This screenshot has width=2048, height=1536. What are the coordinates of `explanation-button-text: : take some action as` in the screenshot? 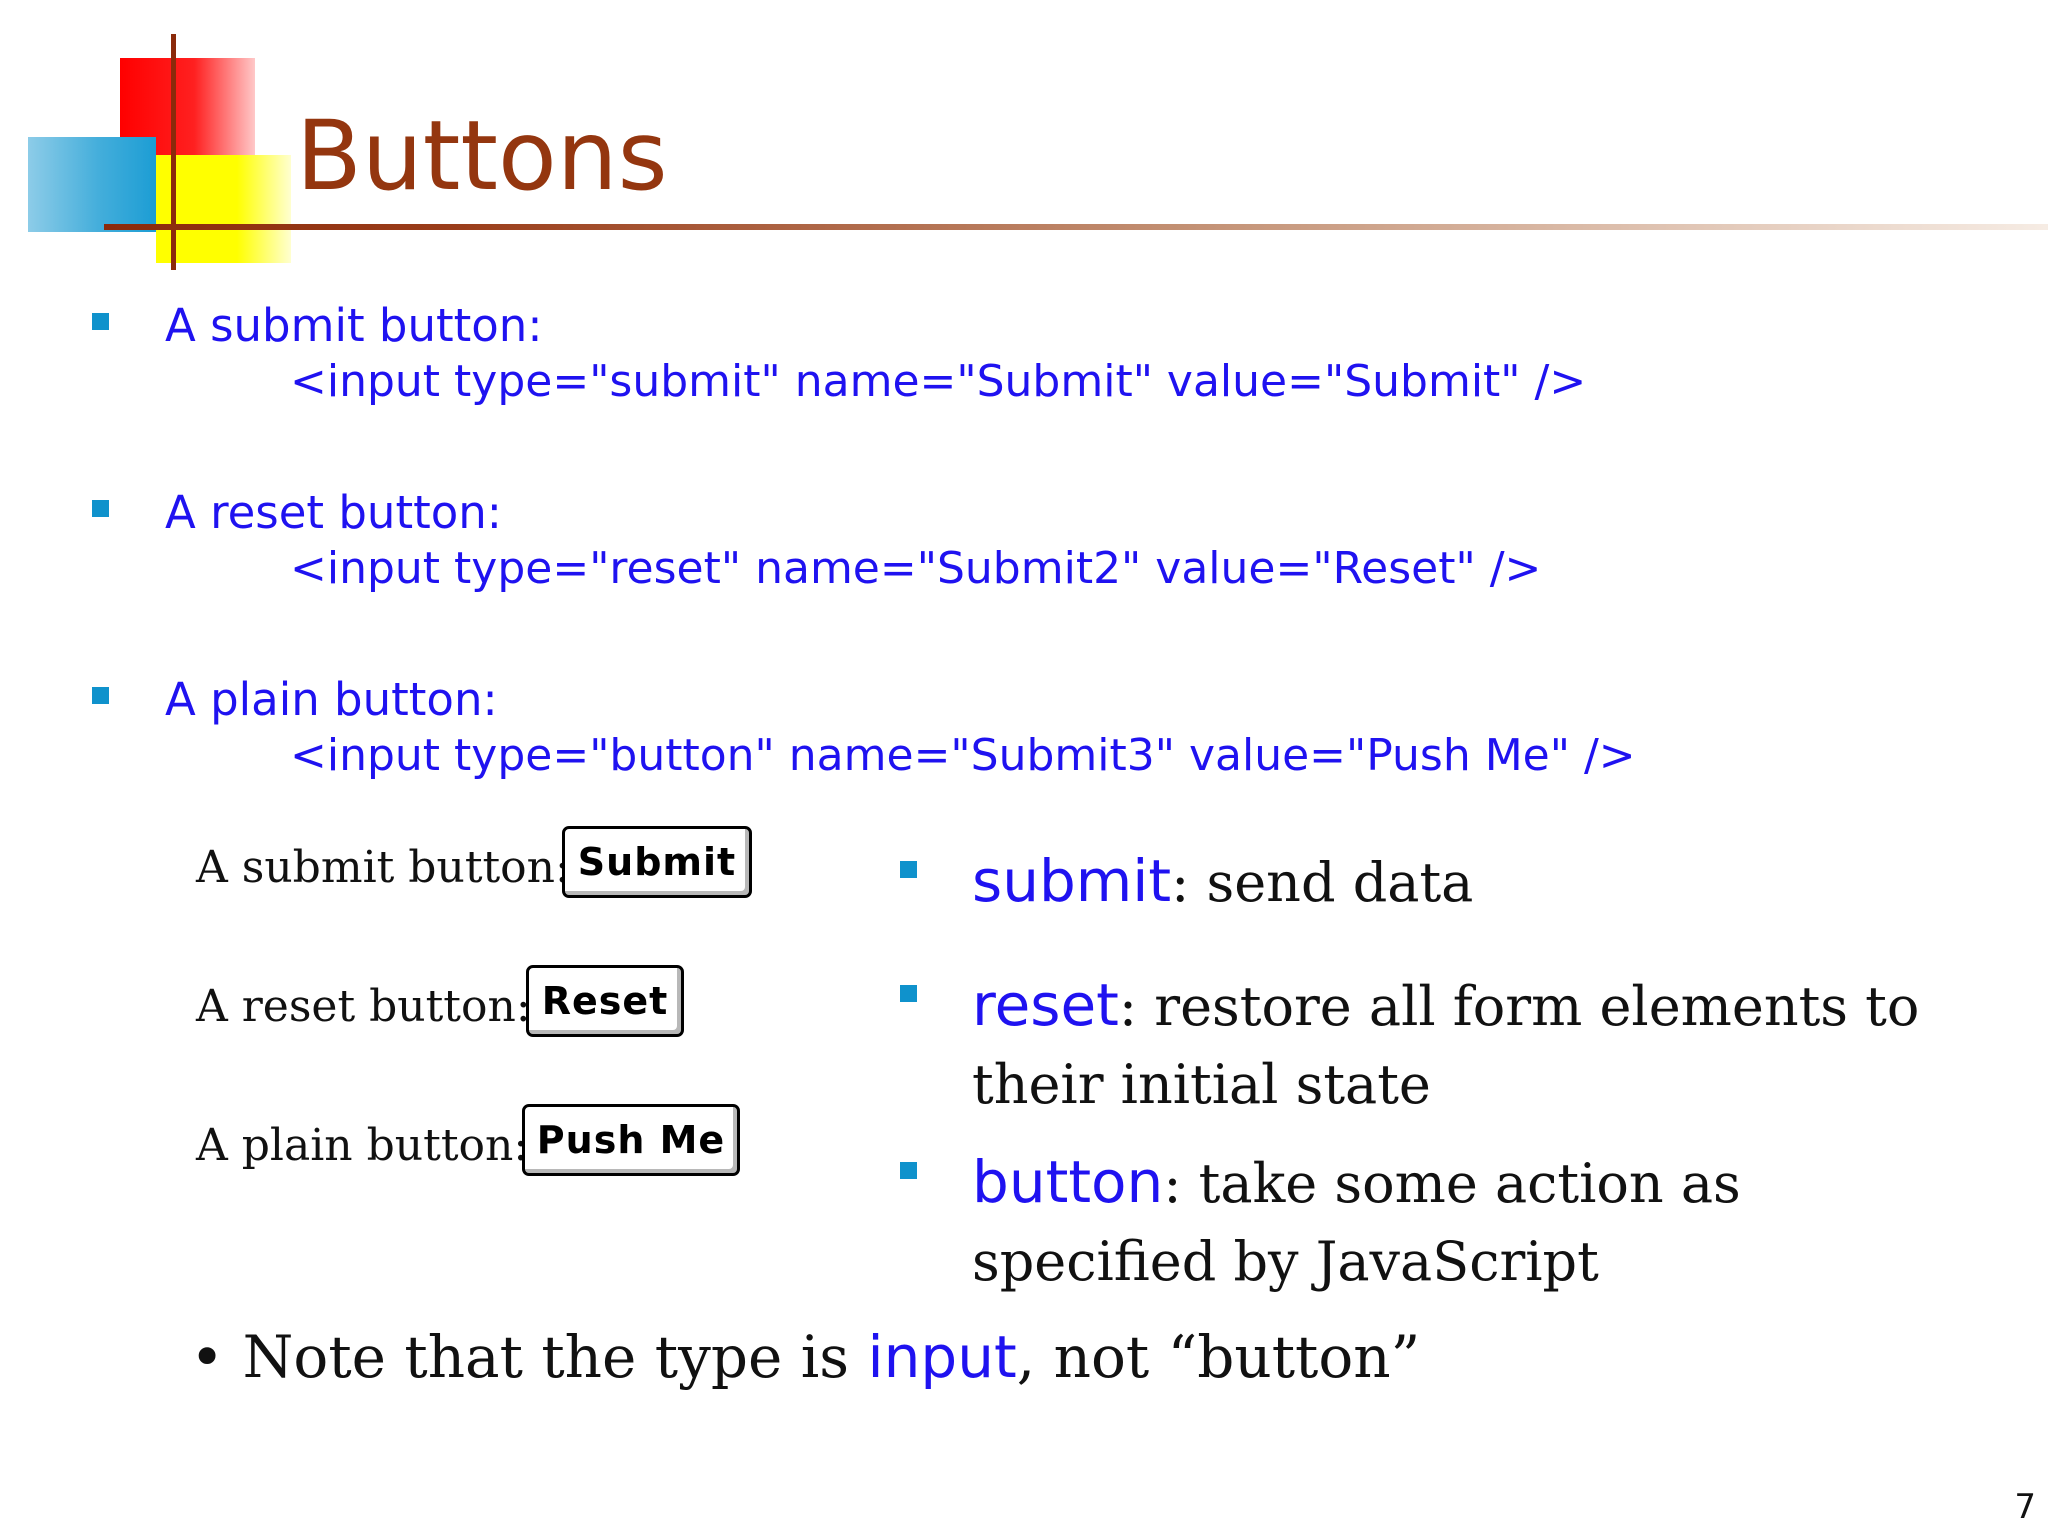 It's located at (1452, 1183).